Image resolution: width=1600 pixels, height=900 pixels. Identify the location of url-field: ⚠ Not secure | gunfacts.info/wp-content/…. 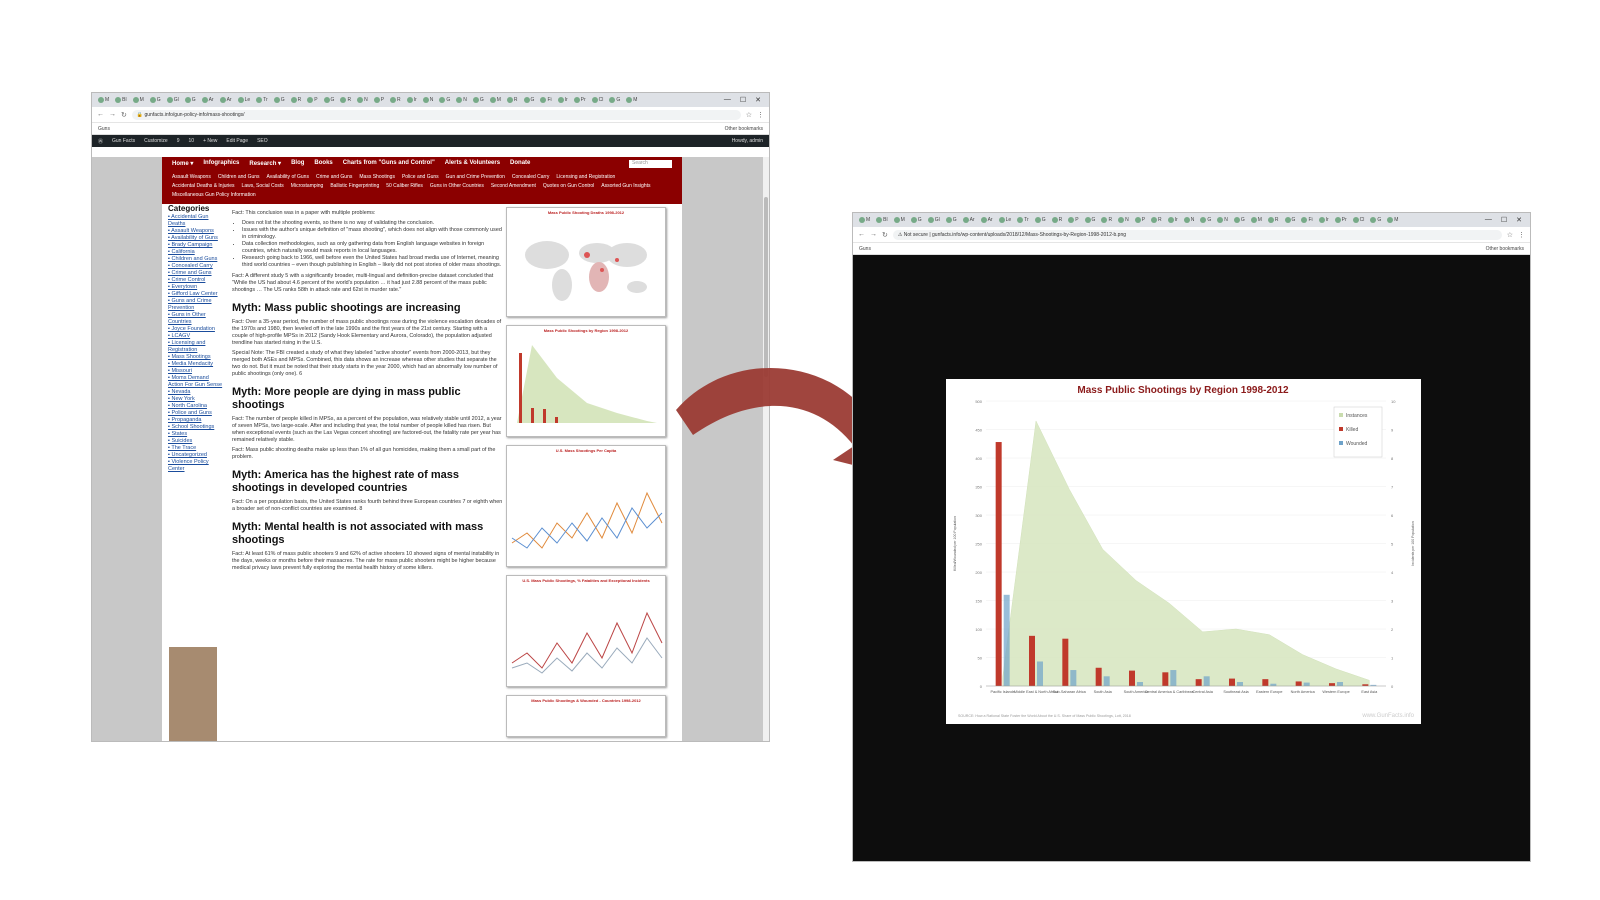
(1197, 234).